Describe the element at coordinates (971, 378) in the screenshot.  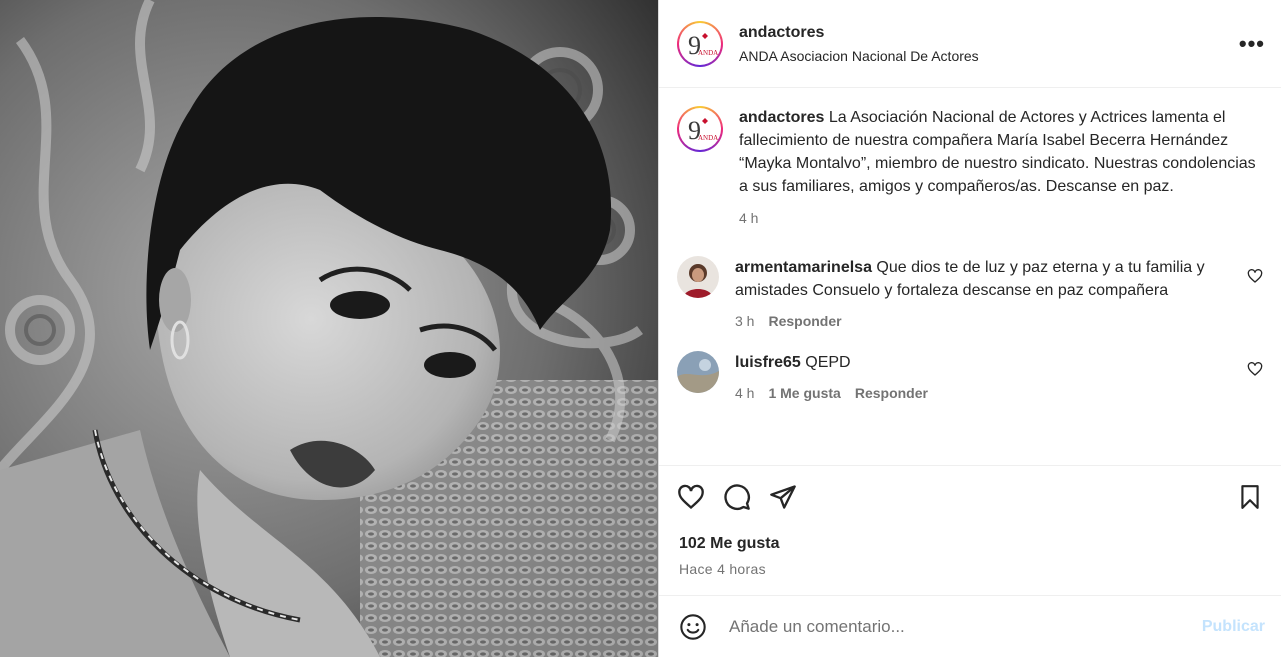
I see `comment-item: luisfre65 QEPD 4 h 1 Me gusta Responder` at that location.